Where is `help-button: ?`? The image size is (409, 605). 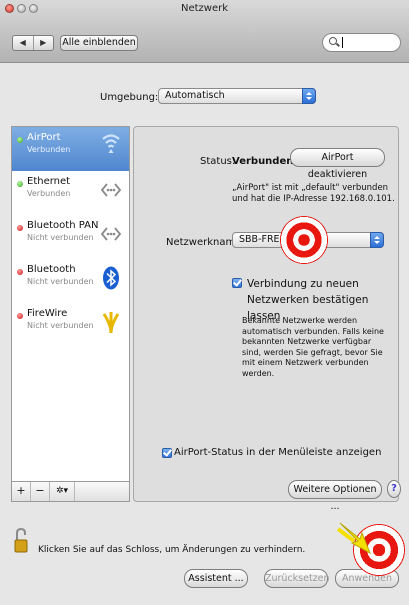 help-button: ? is located at coordinates (394, 489).